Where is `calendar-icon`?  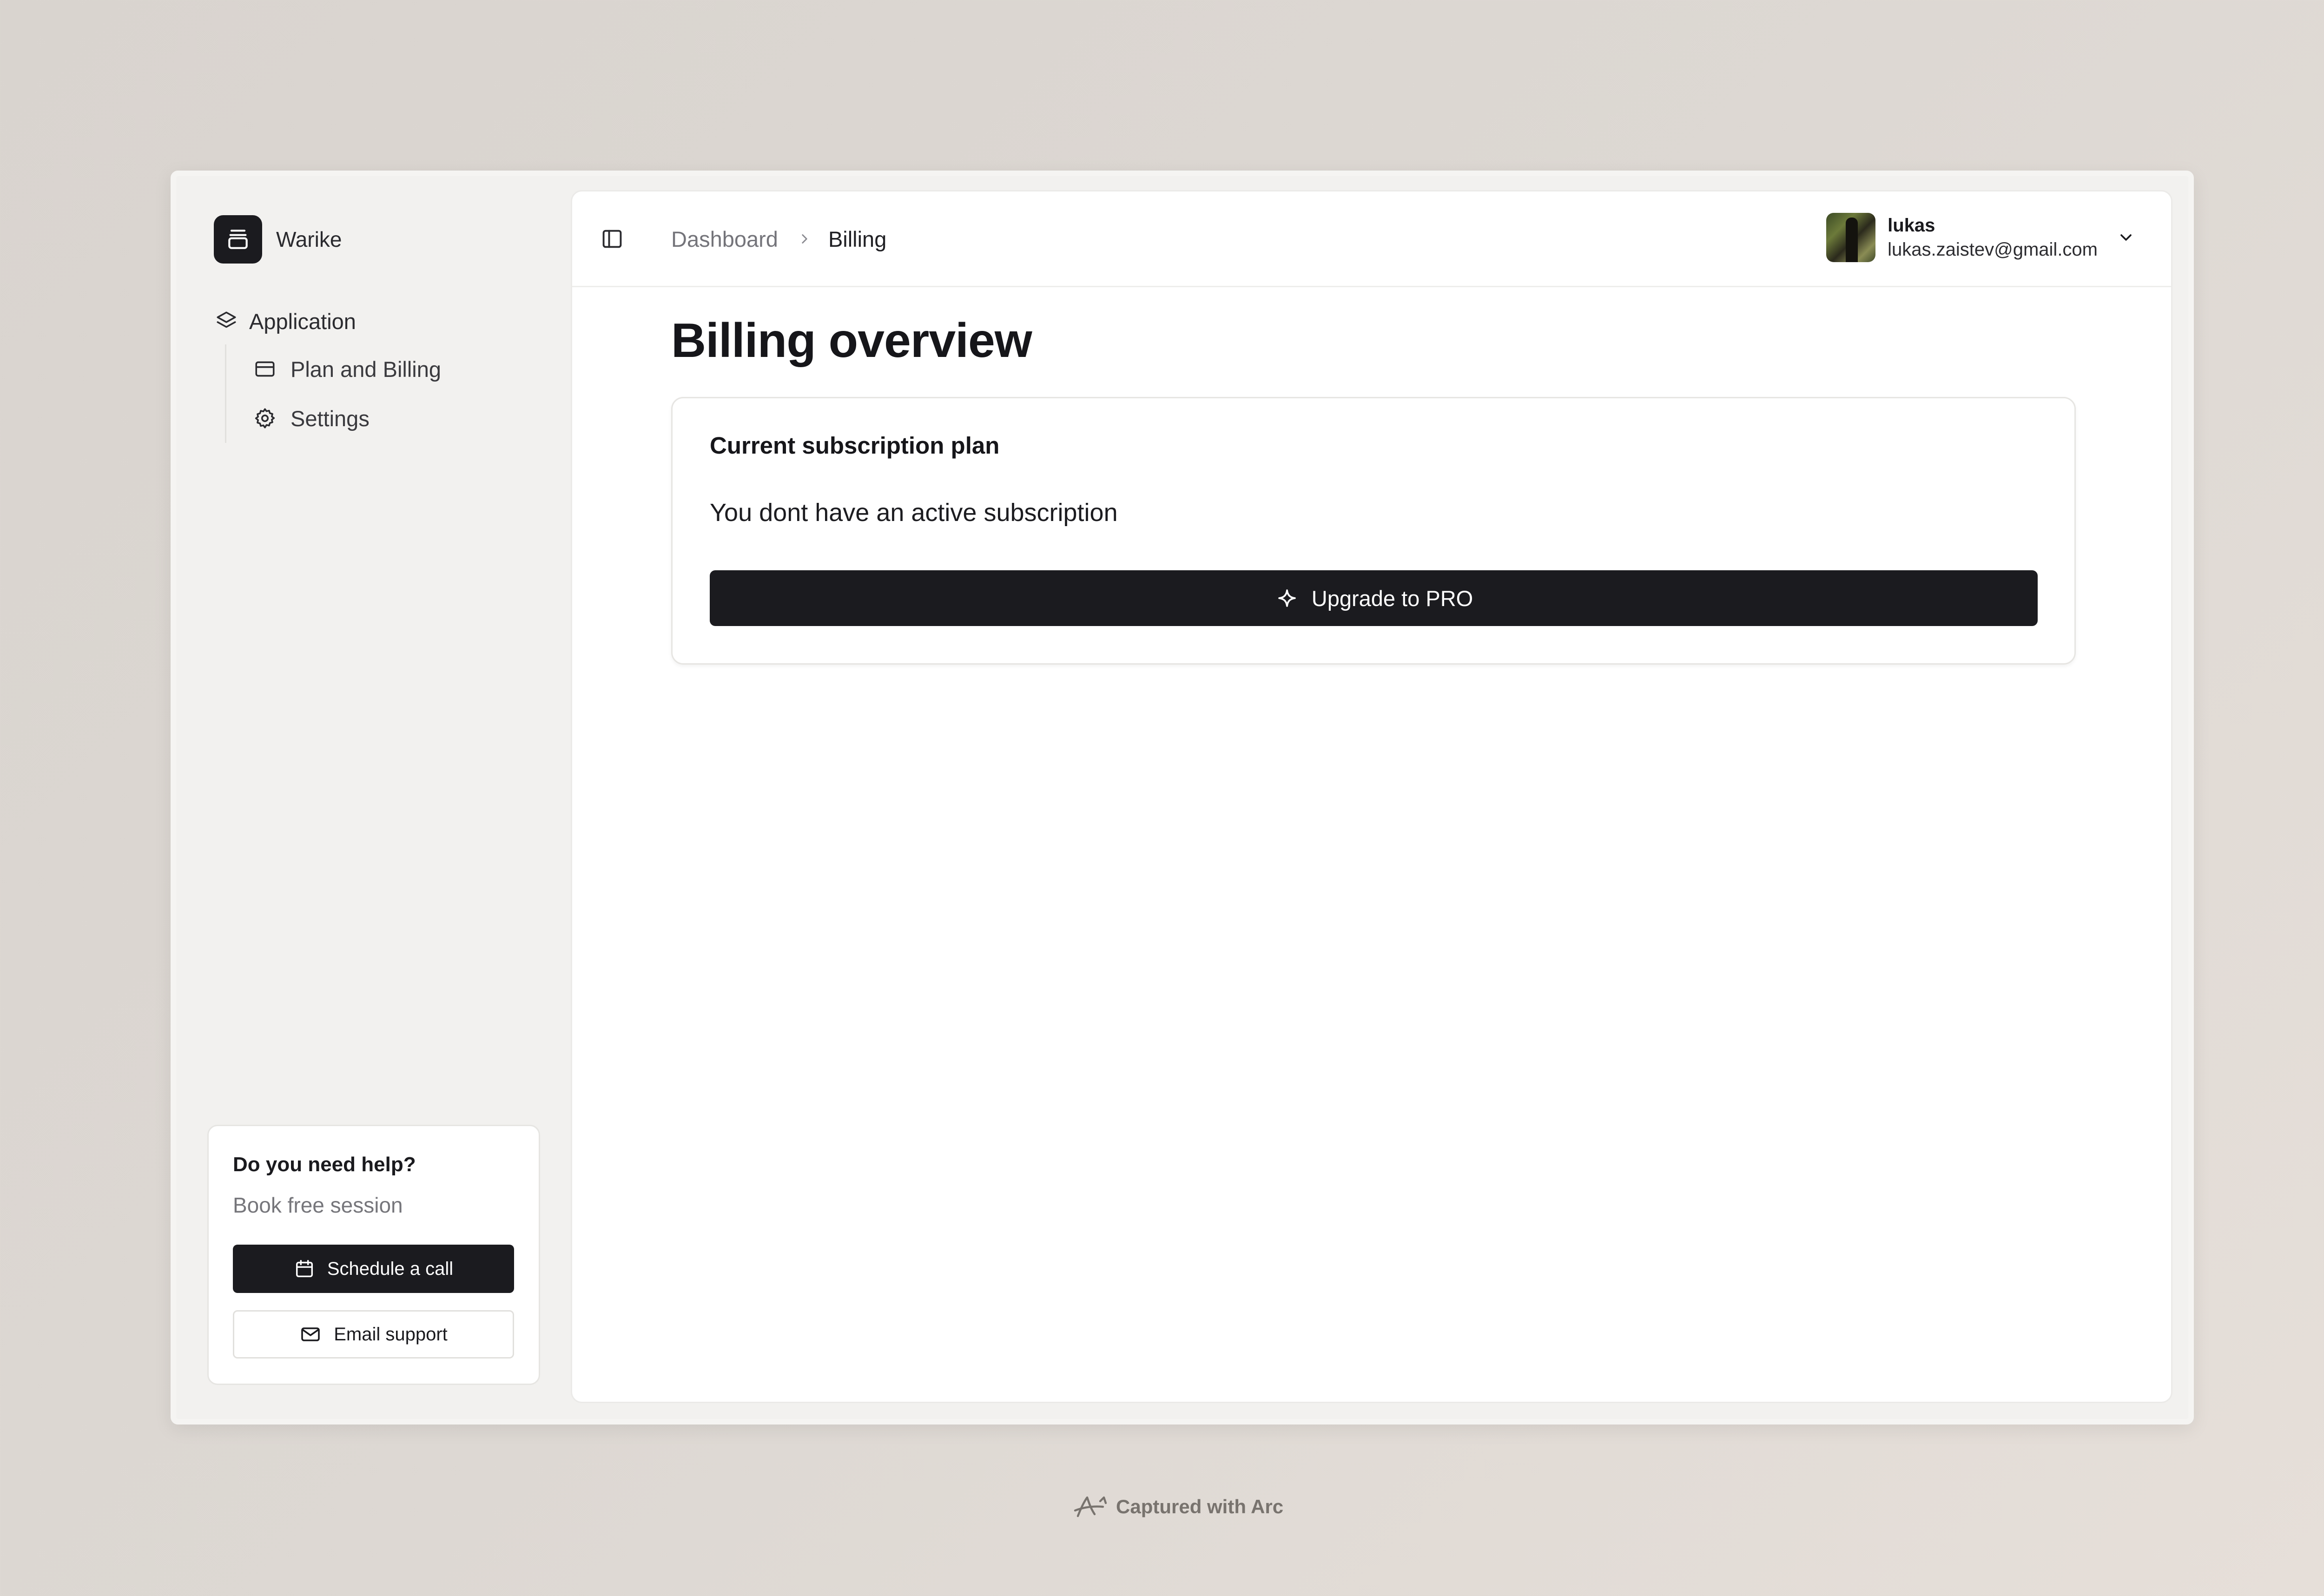 calendar-icon is located at coordinates (304, 1269).